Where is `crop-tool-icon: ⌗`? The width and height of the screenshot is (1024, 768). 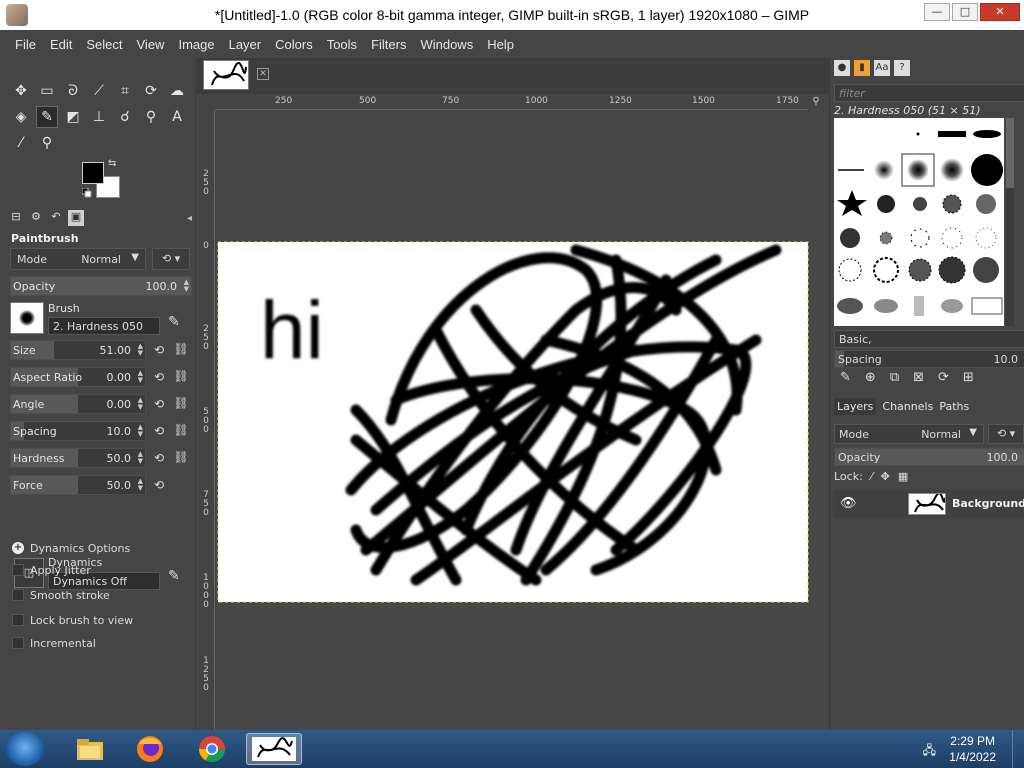
crop-tool-icon: ⌗ is located at coordinates (125, 91).